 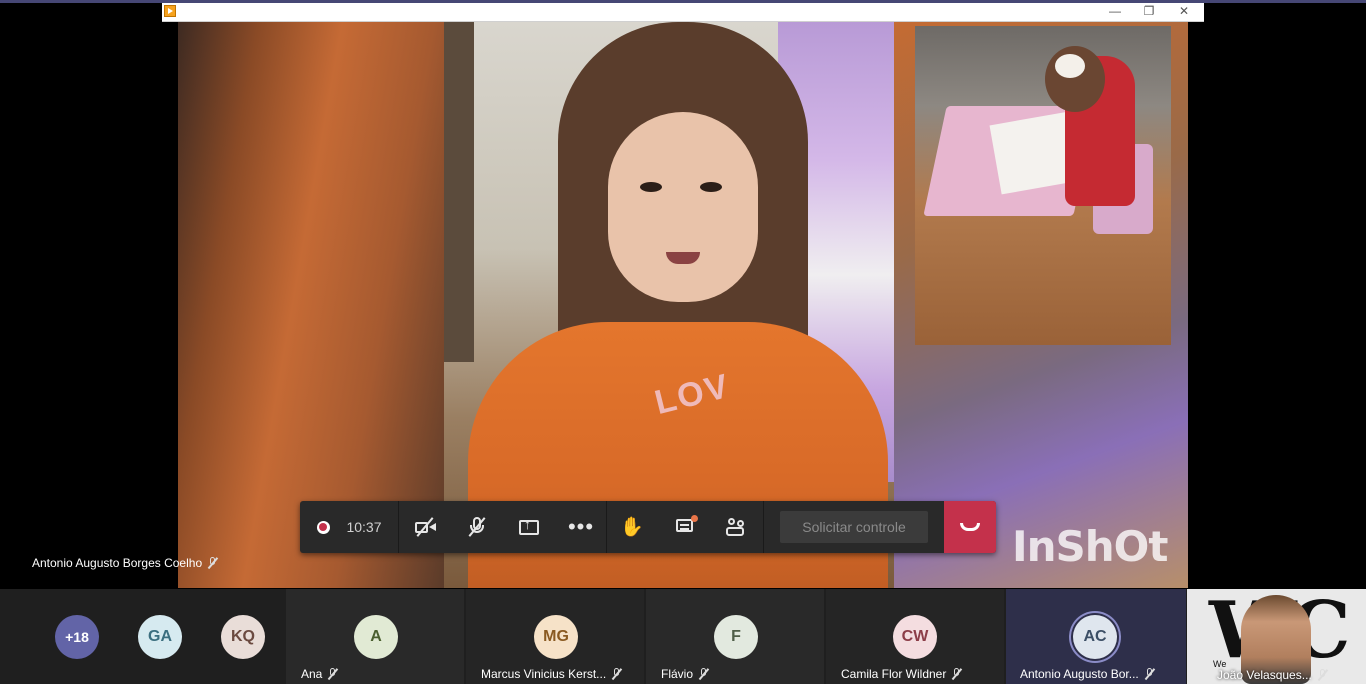 I want to click on avatar: KQ, so click(x=243, y=637).